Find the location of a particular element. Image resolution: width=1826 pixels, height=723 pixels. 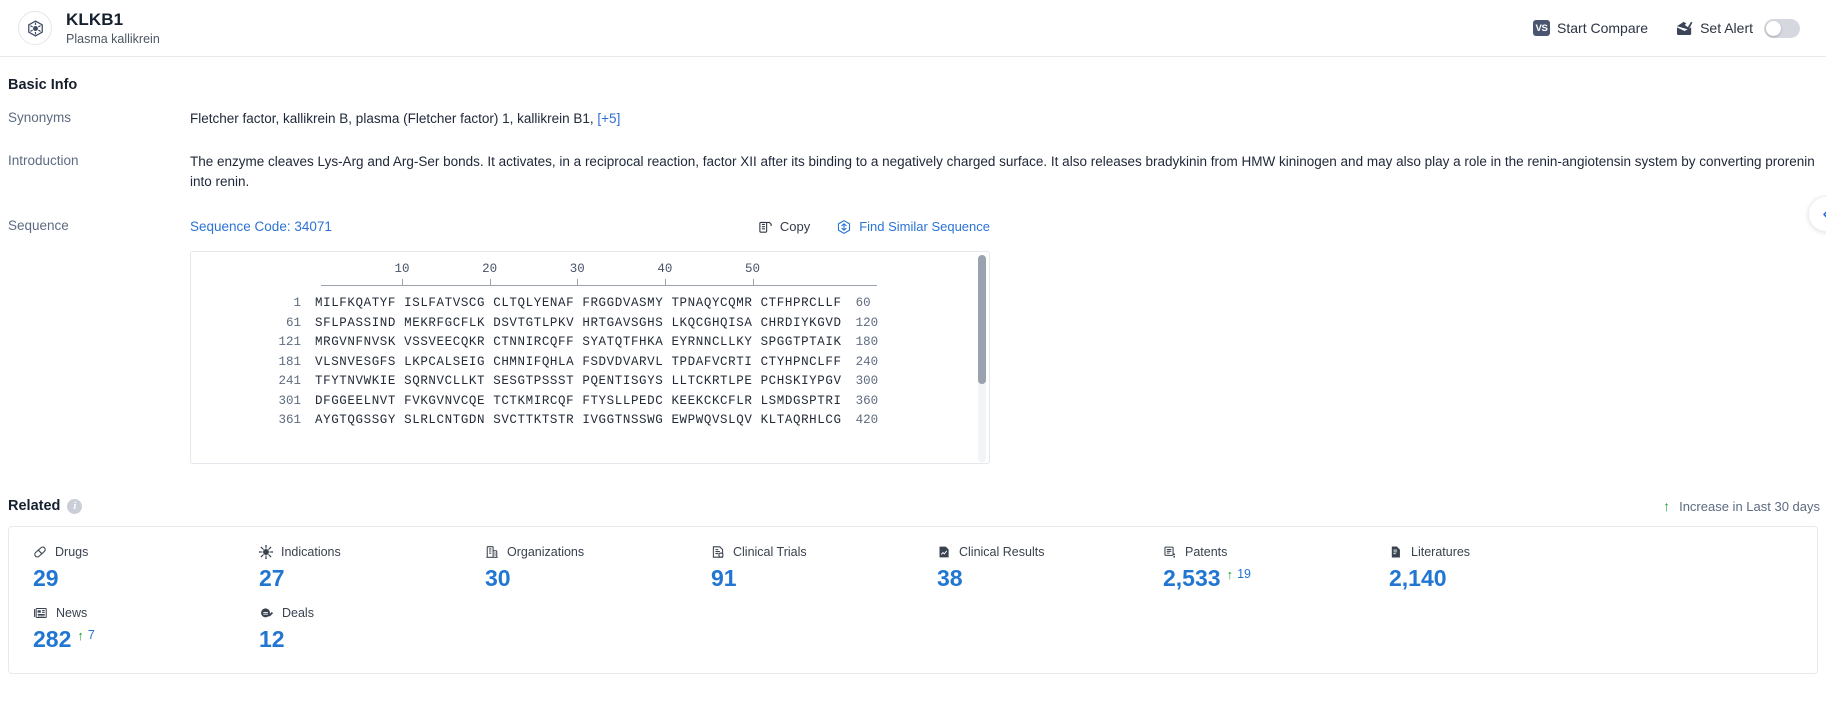

related-card-label: Clinical Results is located at coordinates (1002, 552).